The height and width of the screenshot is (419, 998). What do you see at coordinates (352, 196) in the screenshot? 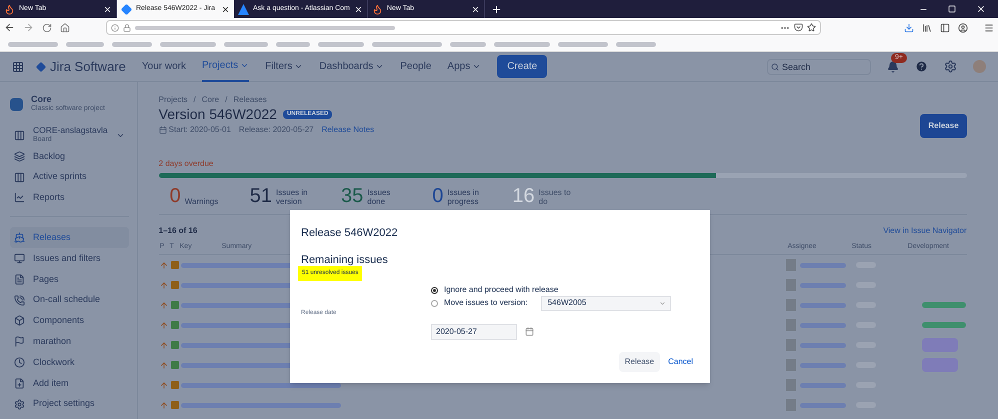
I see `stat-number: 35` at bounding box center [352, 196].